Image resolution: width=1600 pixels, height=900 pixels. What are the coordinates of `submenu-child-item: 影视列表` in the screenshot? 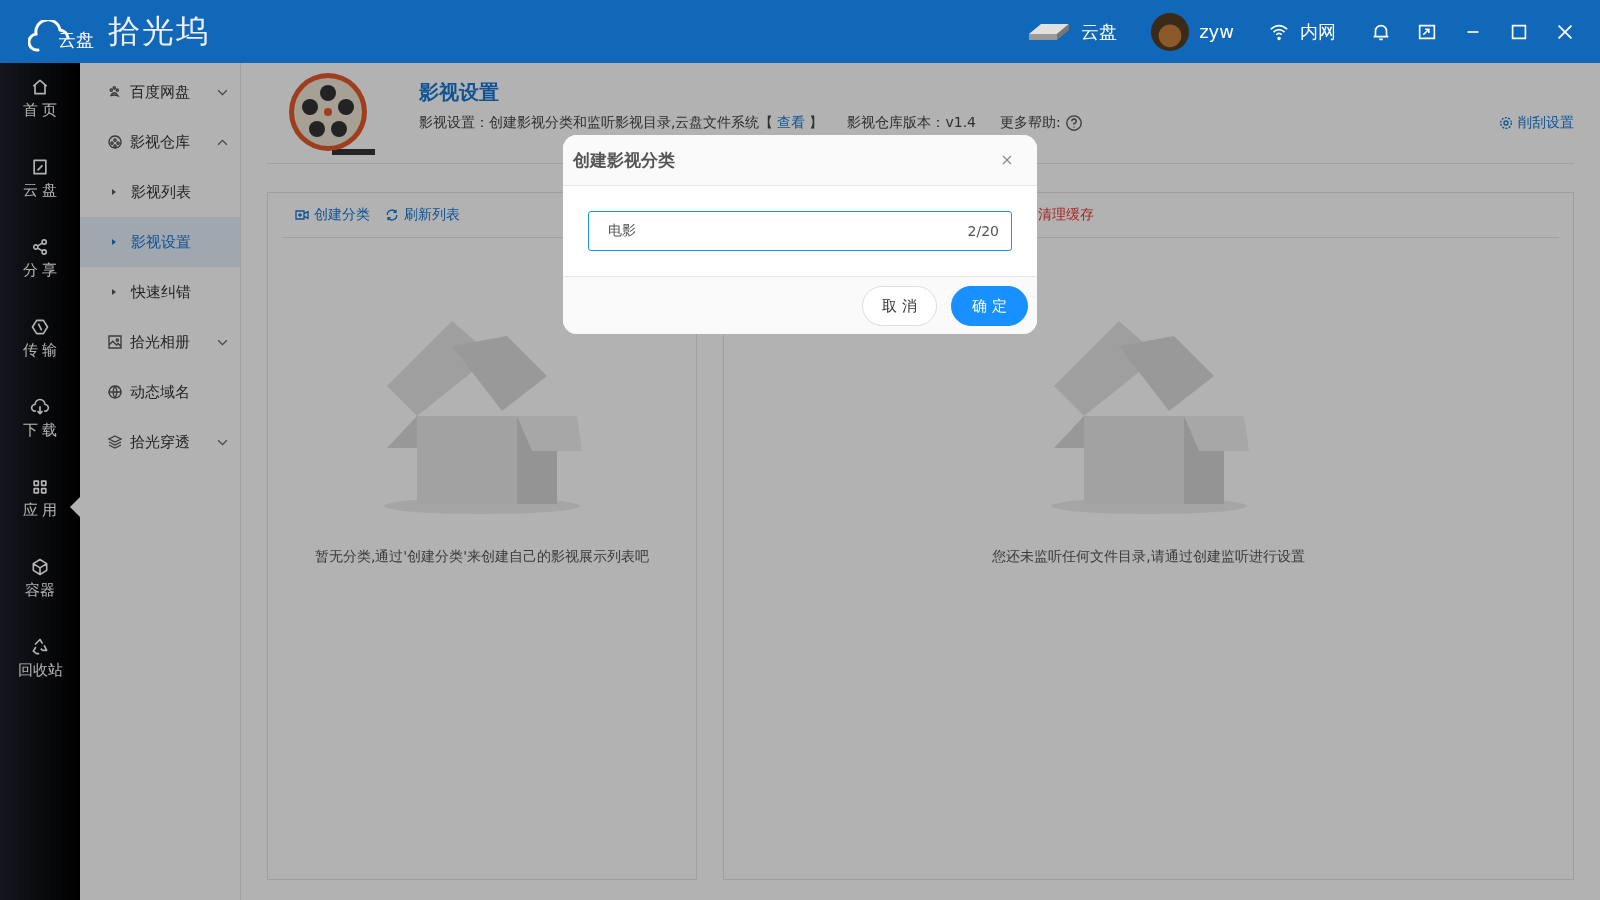 It's located at (160, 192).